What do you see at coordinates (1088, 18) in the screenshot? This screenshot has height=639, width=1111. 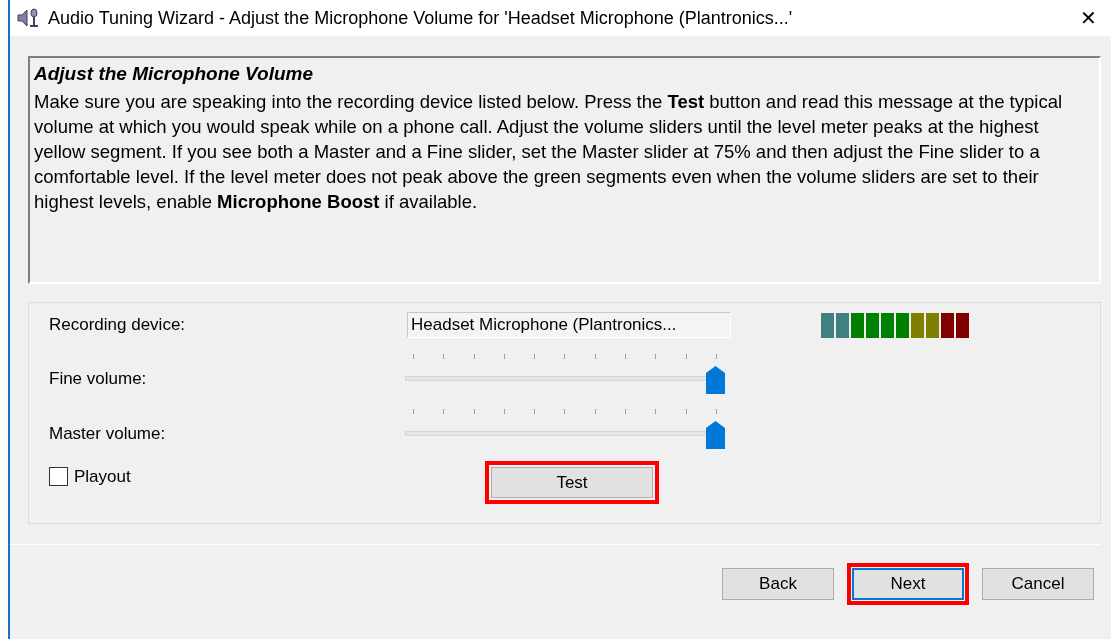 I see `close-button: ✕` at bounding box center [1088, 18].